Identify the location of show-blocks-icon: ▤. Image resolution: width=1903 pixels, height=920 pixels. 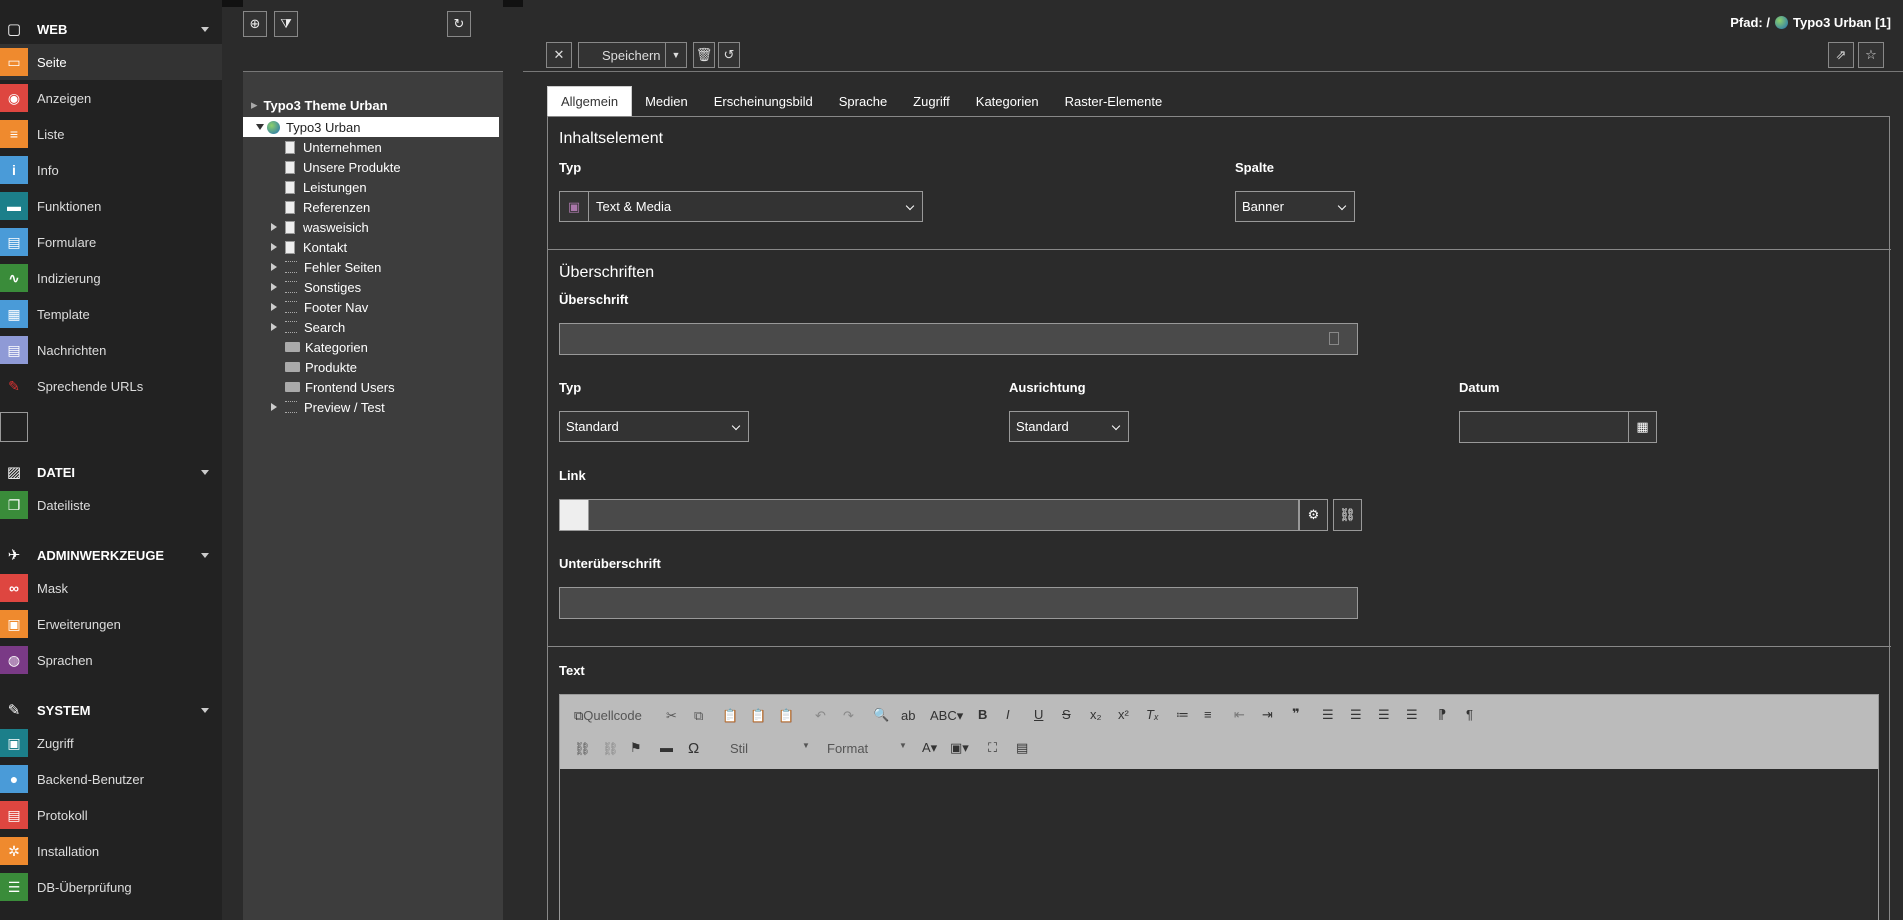
(1022, 748).